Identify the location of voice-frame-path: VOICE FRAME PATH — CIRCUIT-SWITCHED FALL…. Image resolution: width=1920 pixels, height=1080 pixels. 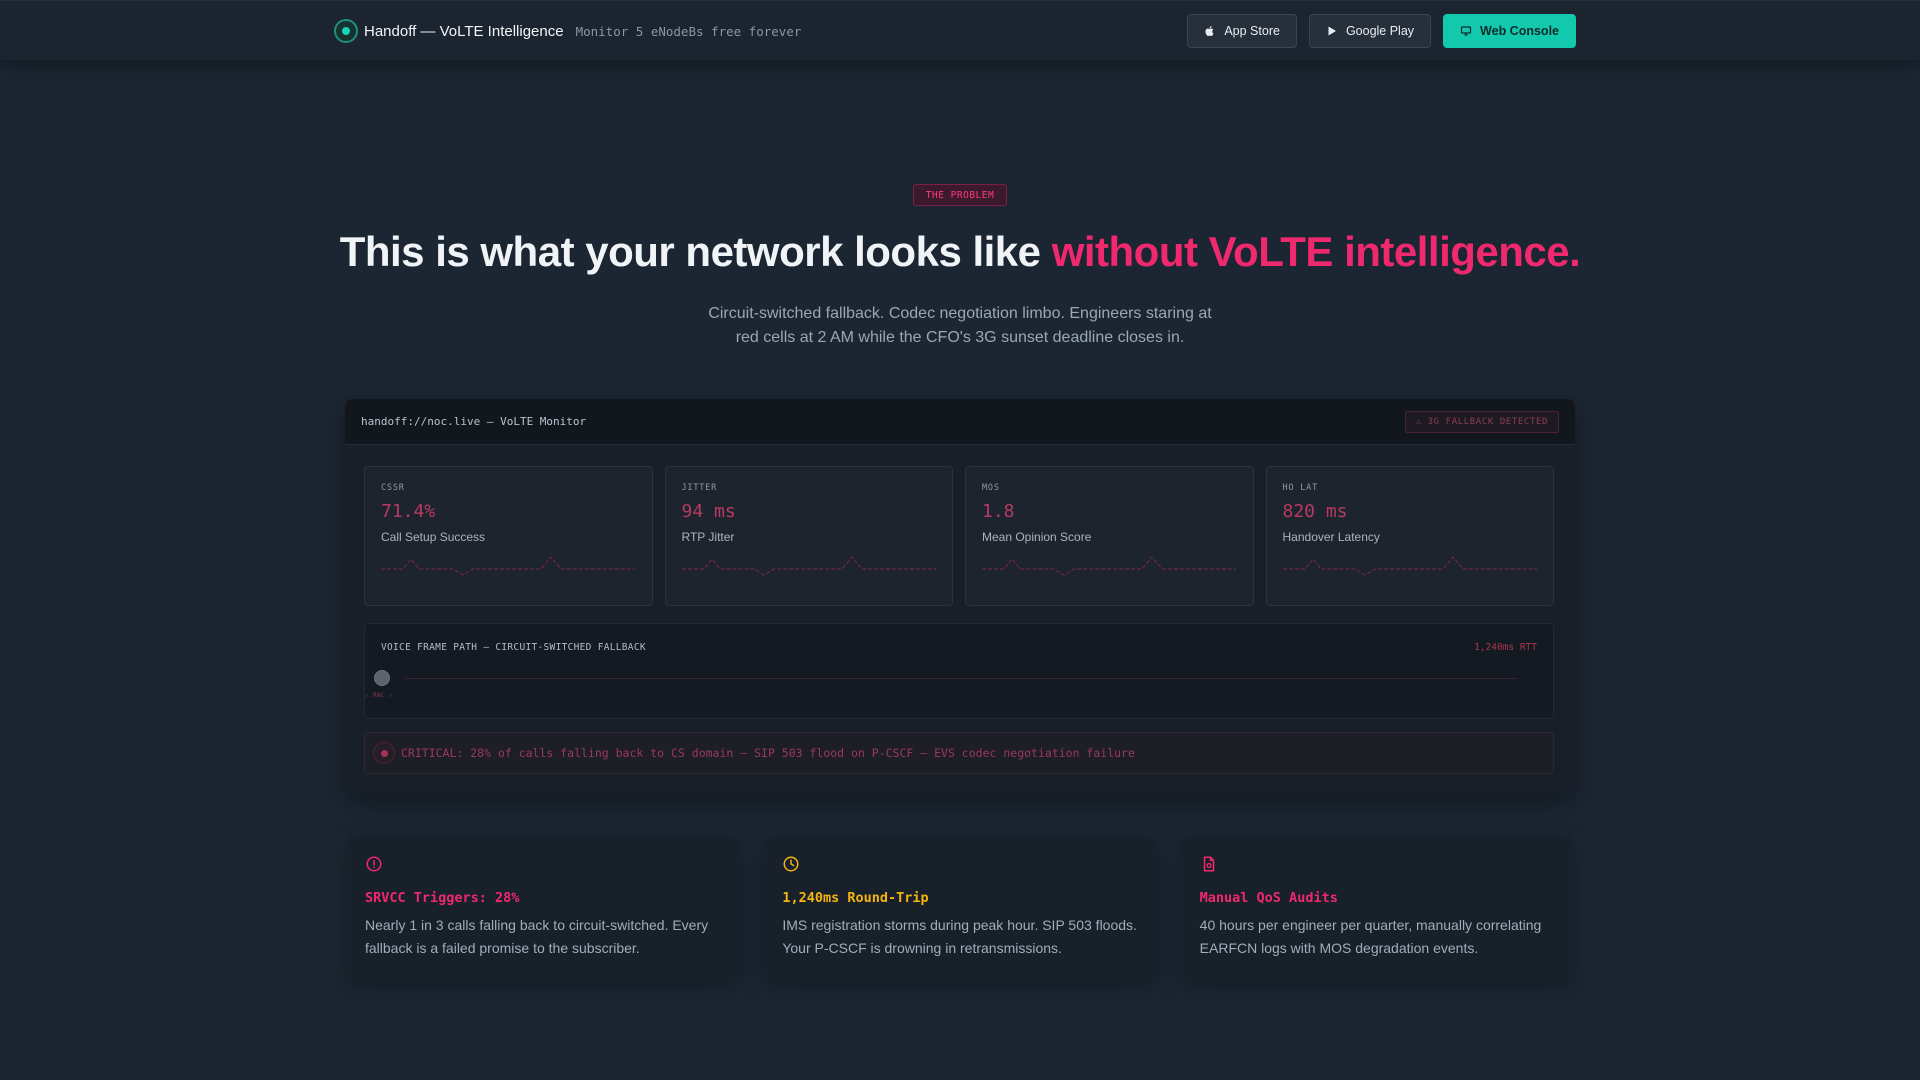
(959, 671).